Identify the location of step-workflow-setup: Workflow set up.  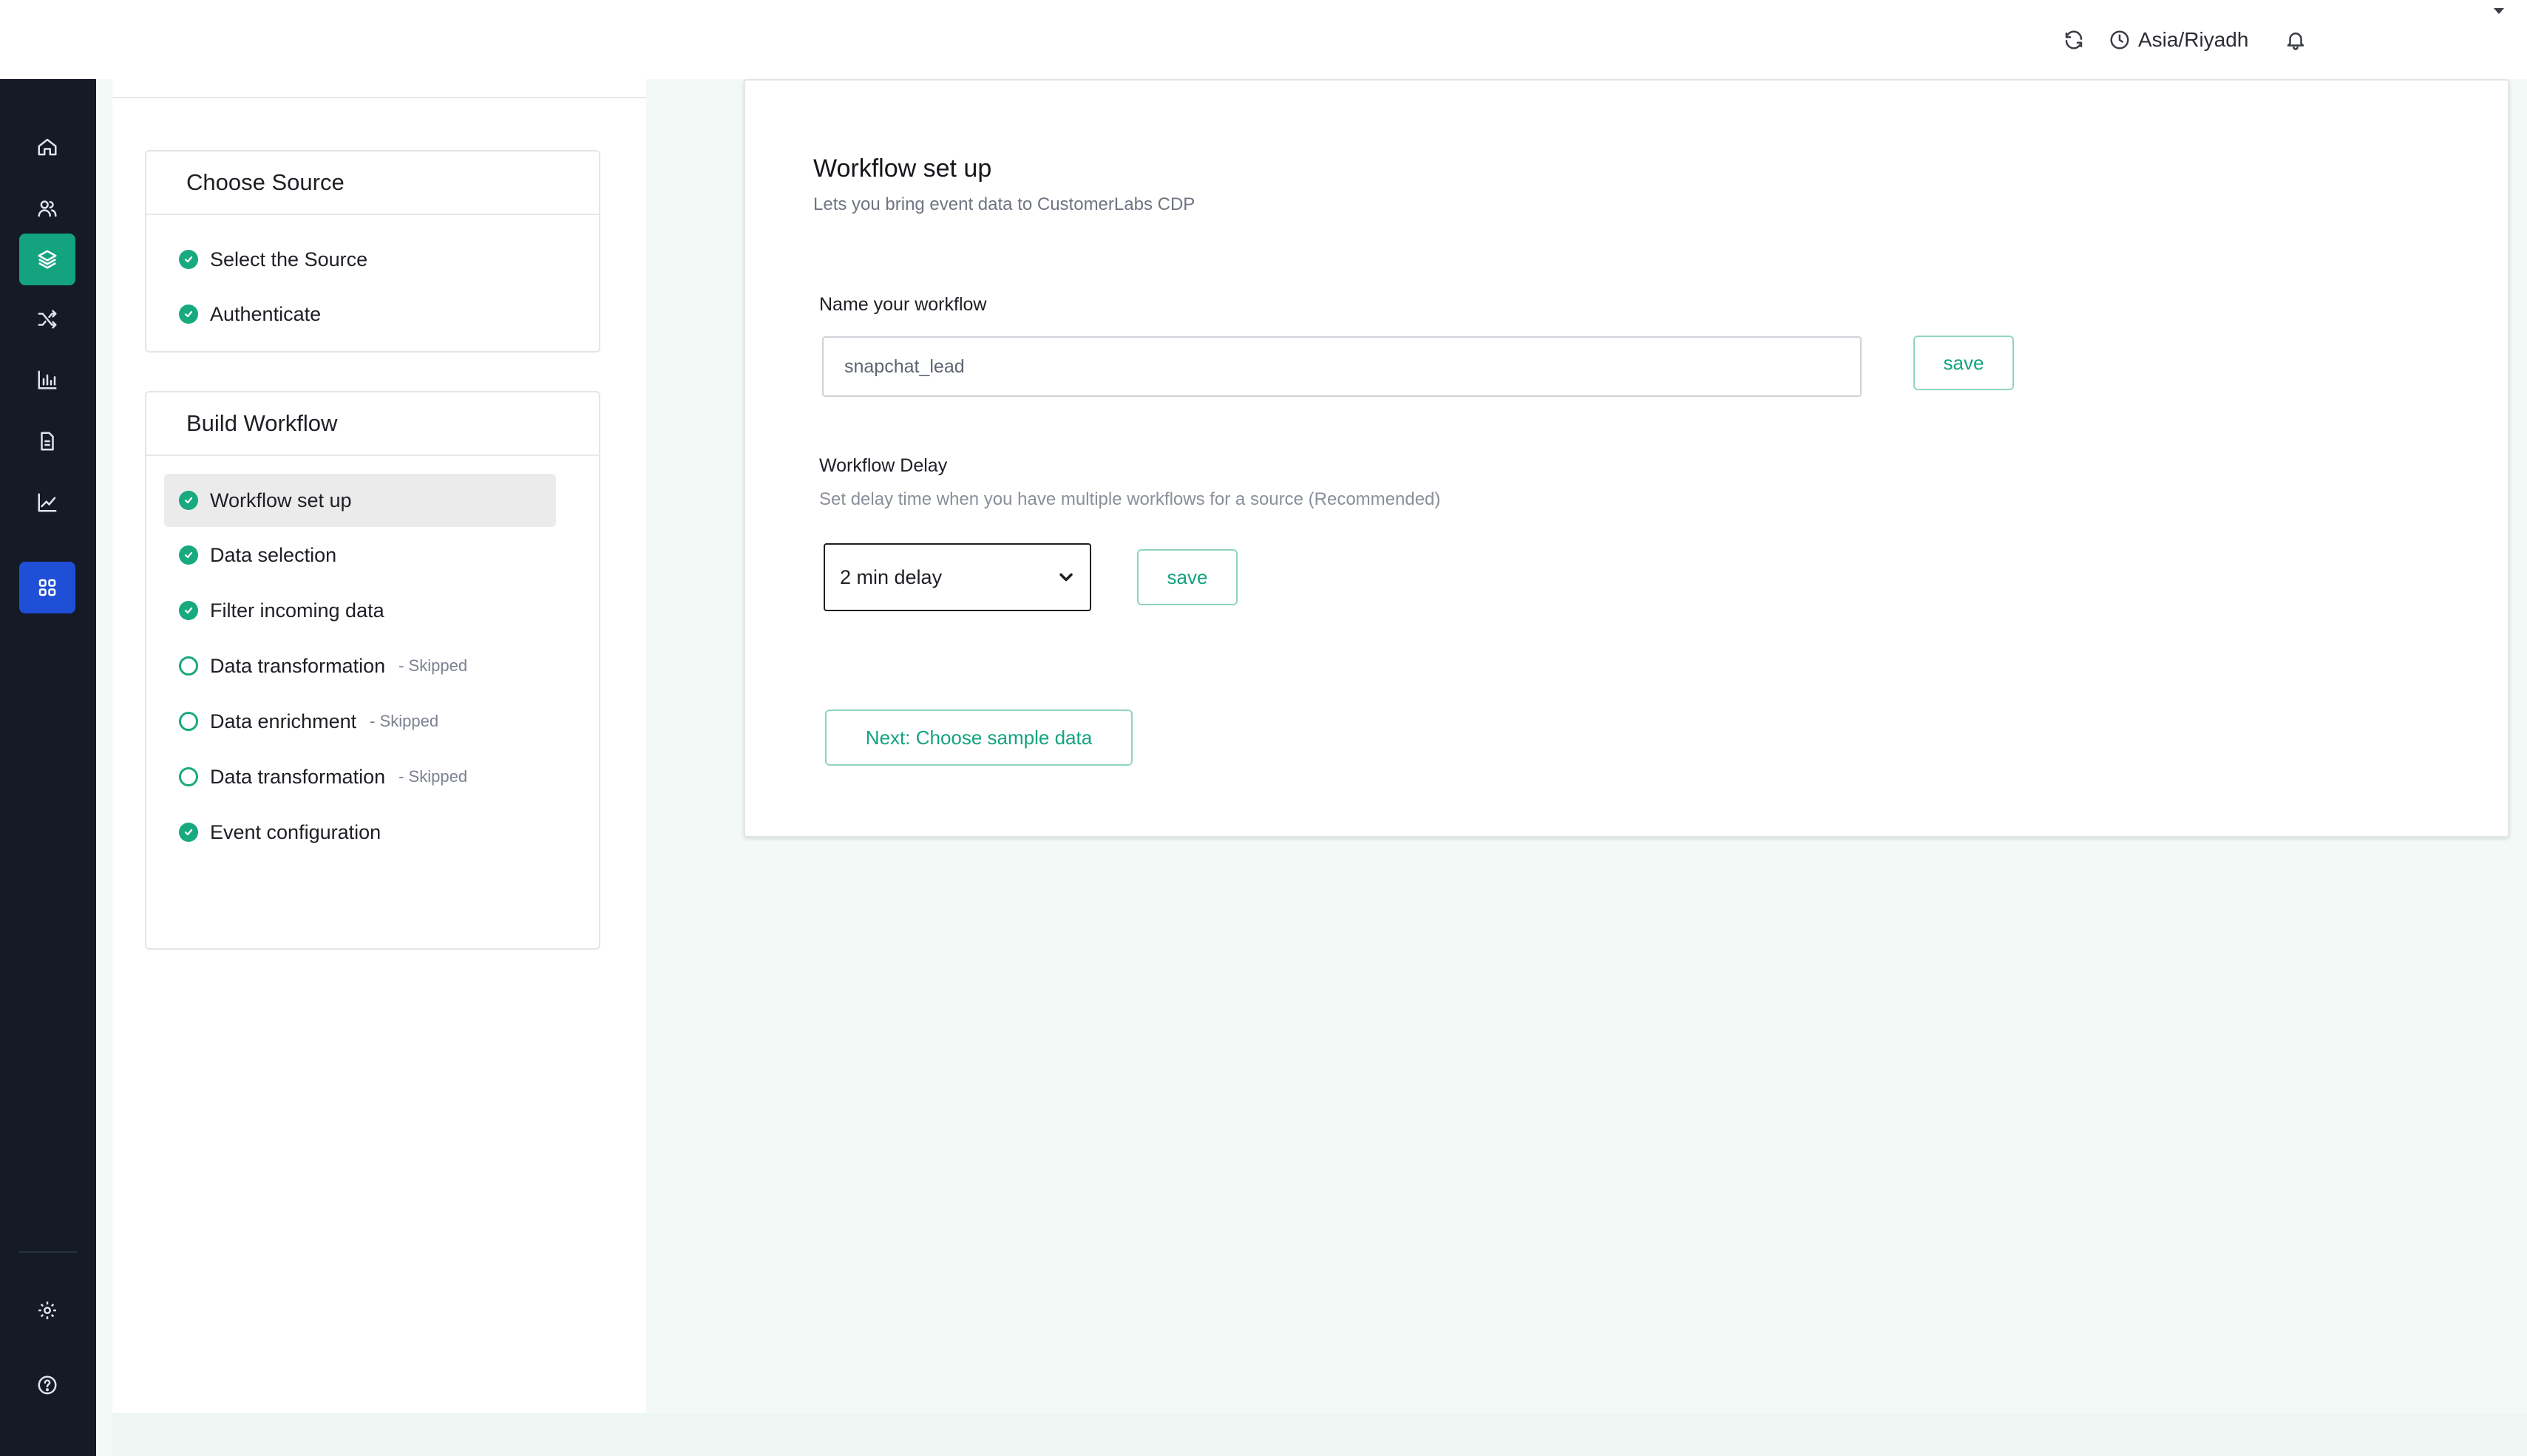
(360, 500).